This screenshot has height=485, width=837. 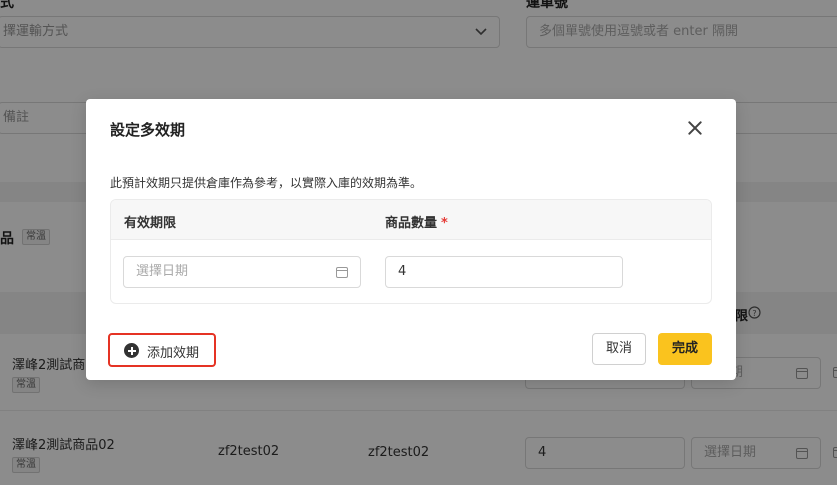 I want to click on dialog-notice: 此預計效期只提供倉庫作為參考，以實際入庫的效期為準。, so click(x=266, y=183).